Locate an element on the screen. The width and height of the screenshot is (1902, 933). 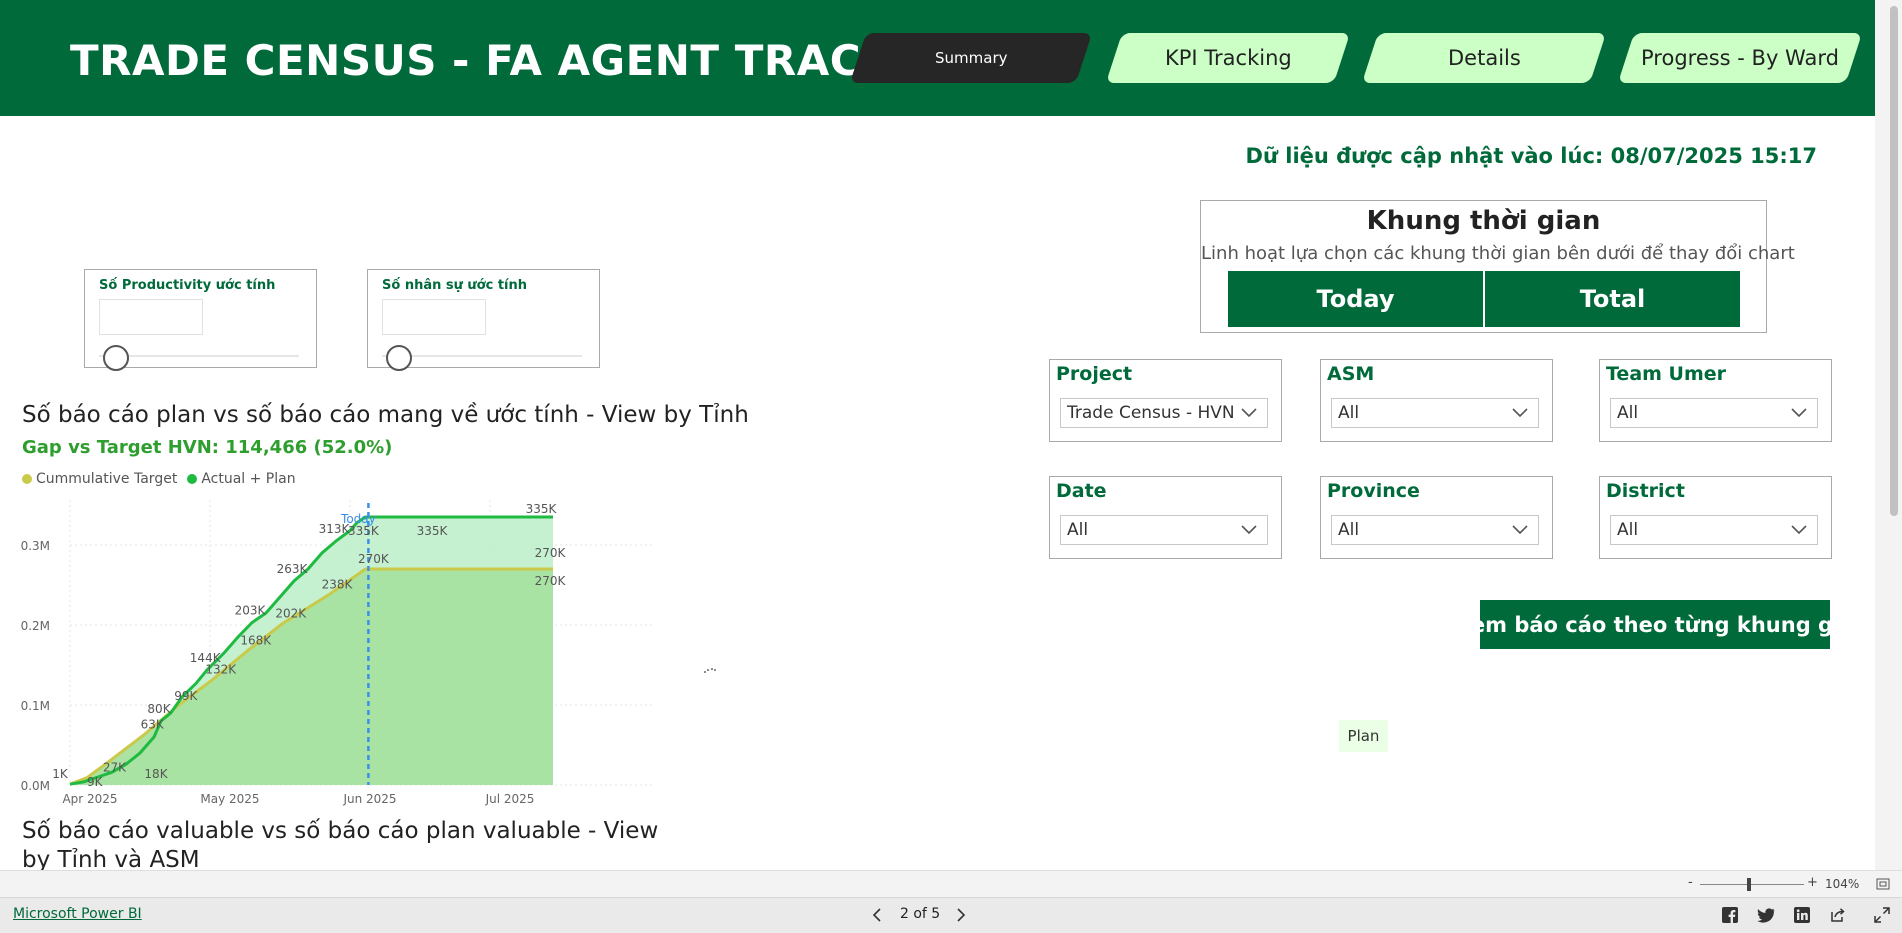
end-data-label: 270K is located at coordinates (551, 553).